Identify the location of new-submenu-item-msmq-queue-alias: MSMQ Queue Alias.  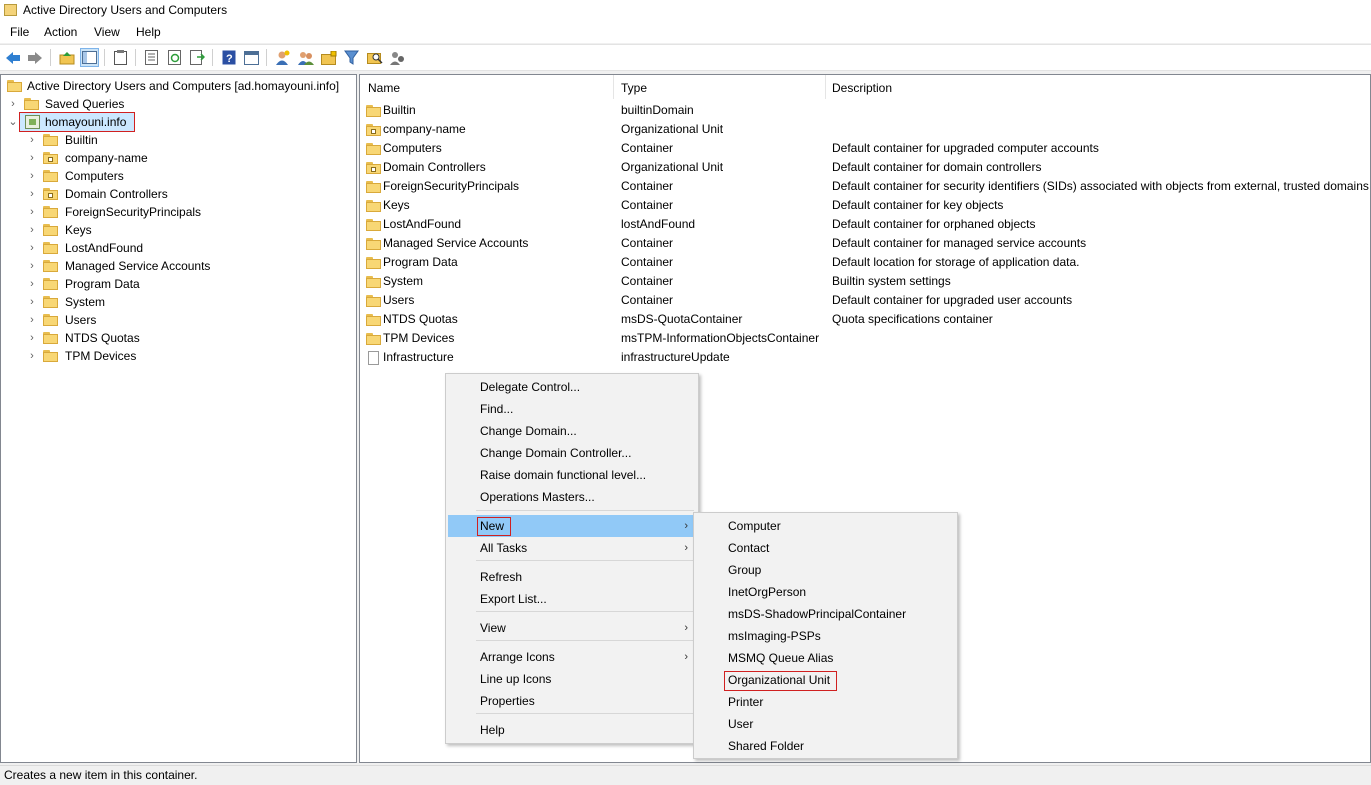
(825, 658).